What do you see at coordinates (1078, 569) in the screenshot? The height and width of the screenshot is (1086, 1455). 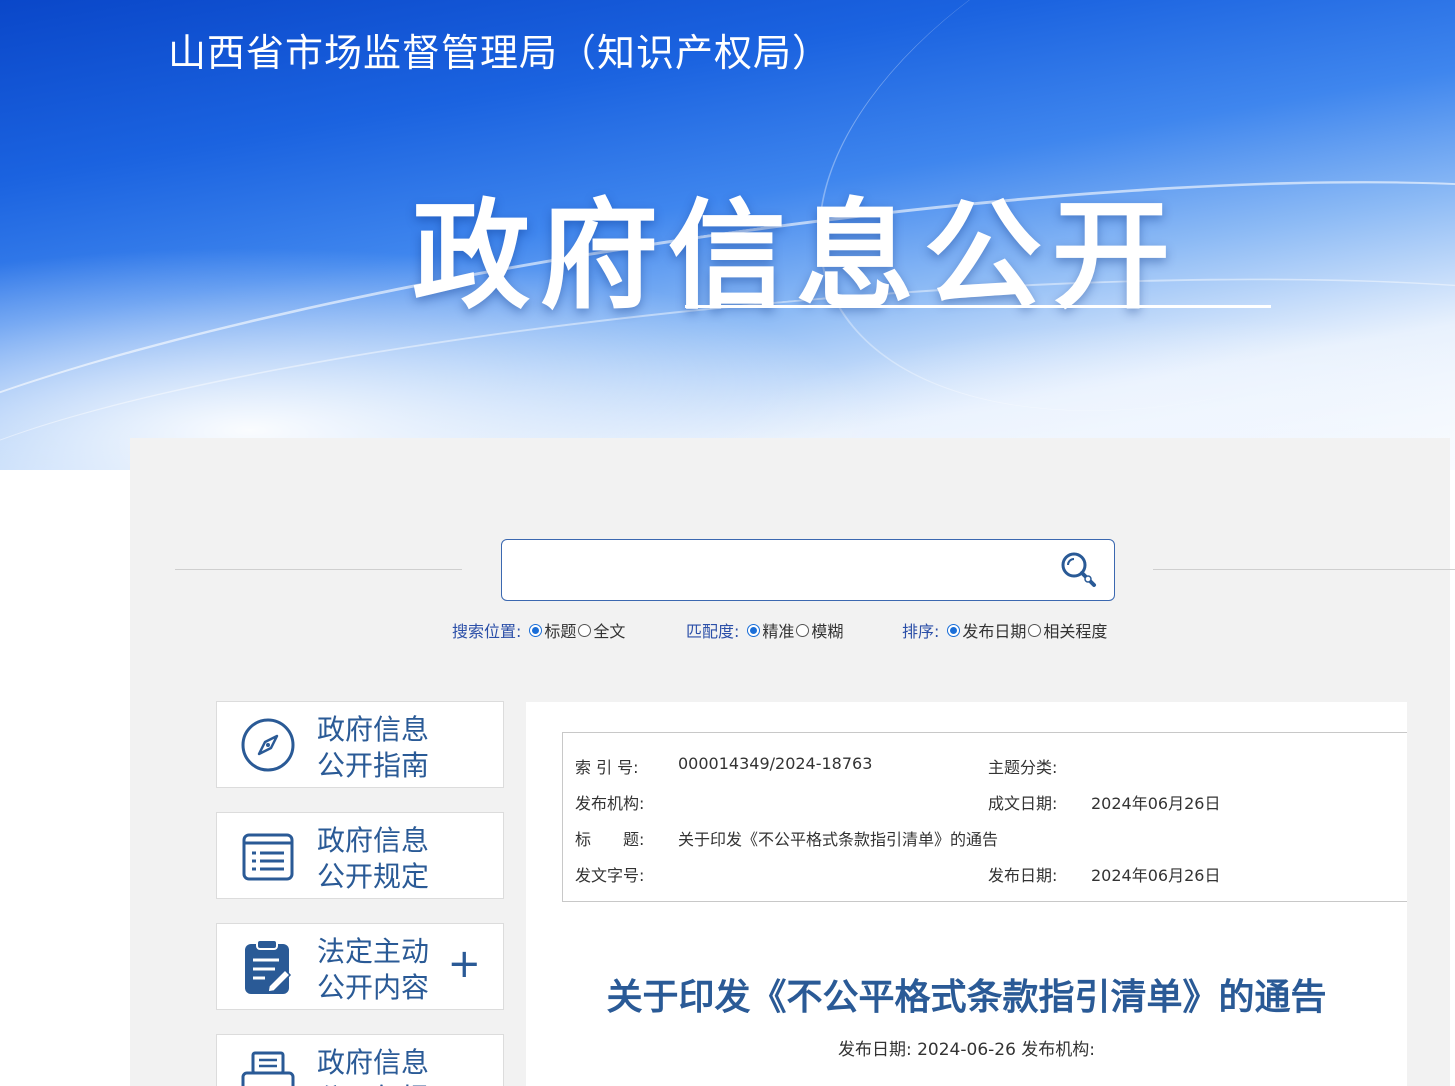 I see `search-icon` at bounding box center [1078, 569].